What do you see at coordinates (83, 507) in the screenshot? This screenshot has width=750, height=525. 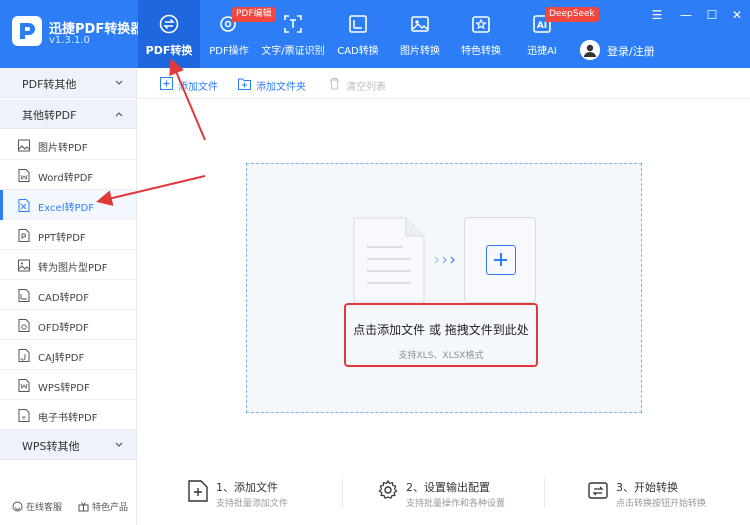 I see `gift-icon` at bounding box center [83, 507].